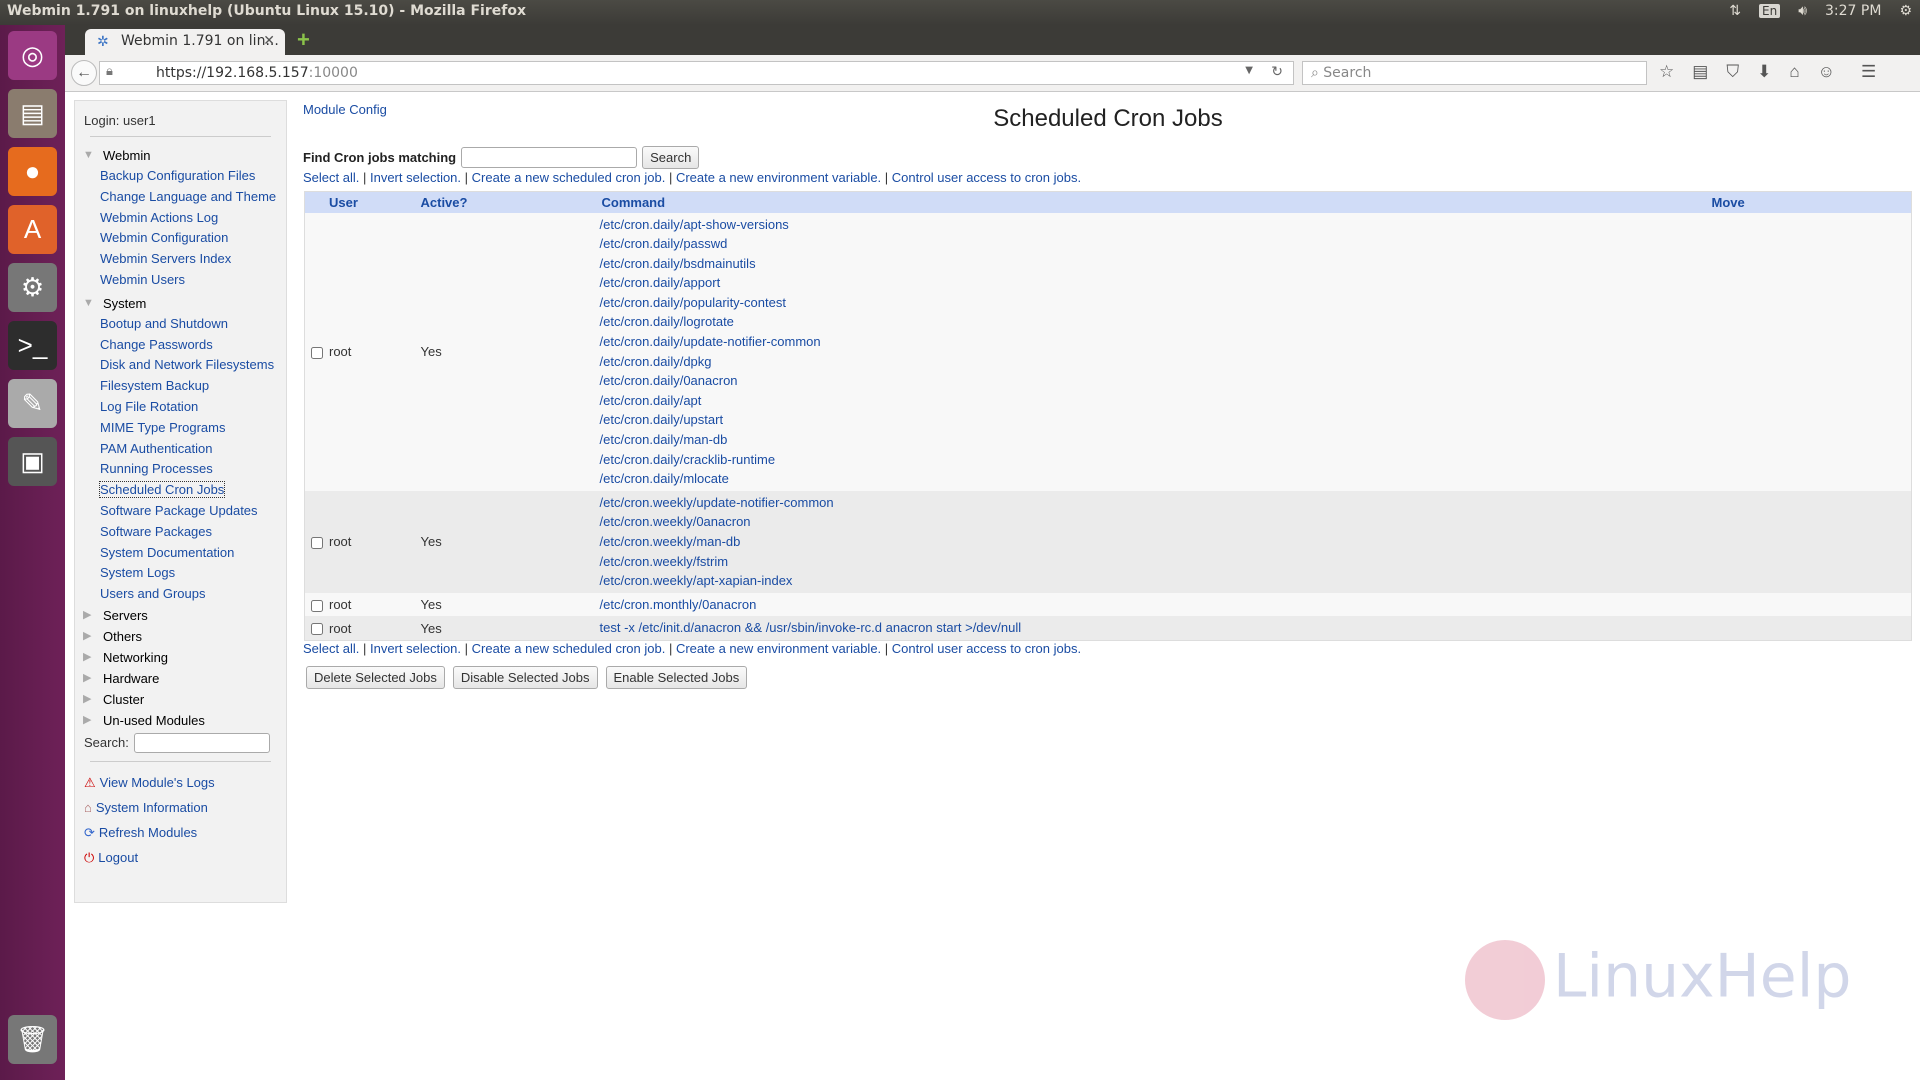 Image resolution: width=1920 pixels, height=1080 pixels. Describe the element at coordinates (32, 287) in the screenshot. I see `system-settings-icon: ⚙` at that location.